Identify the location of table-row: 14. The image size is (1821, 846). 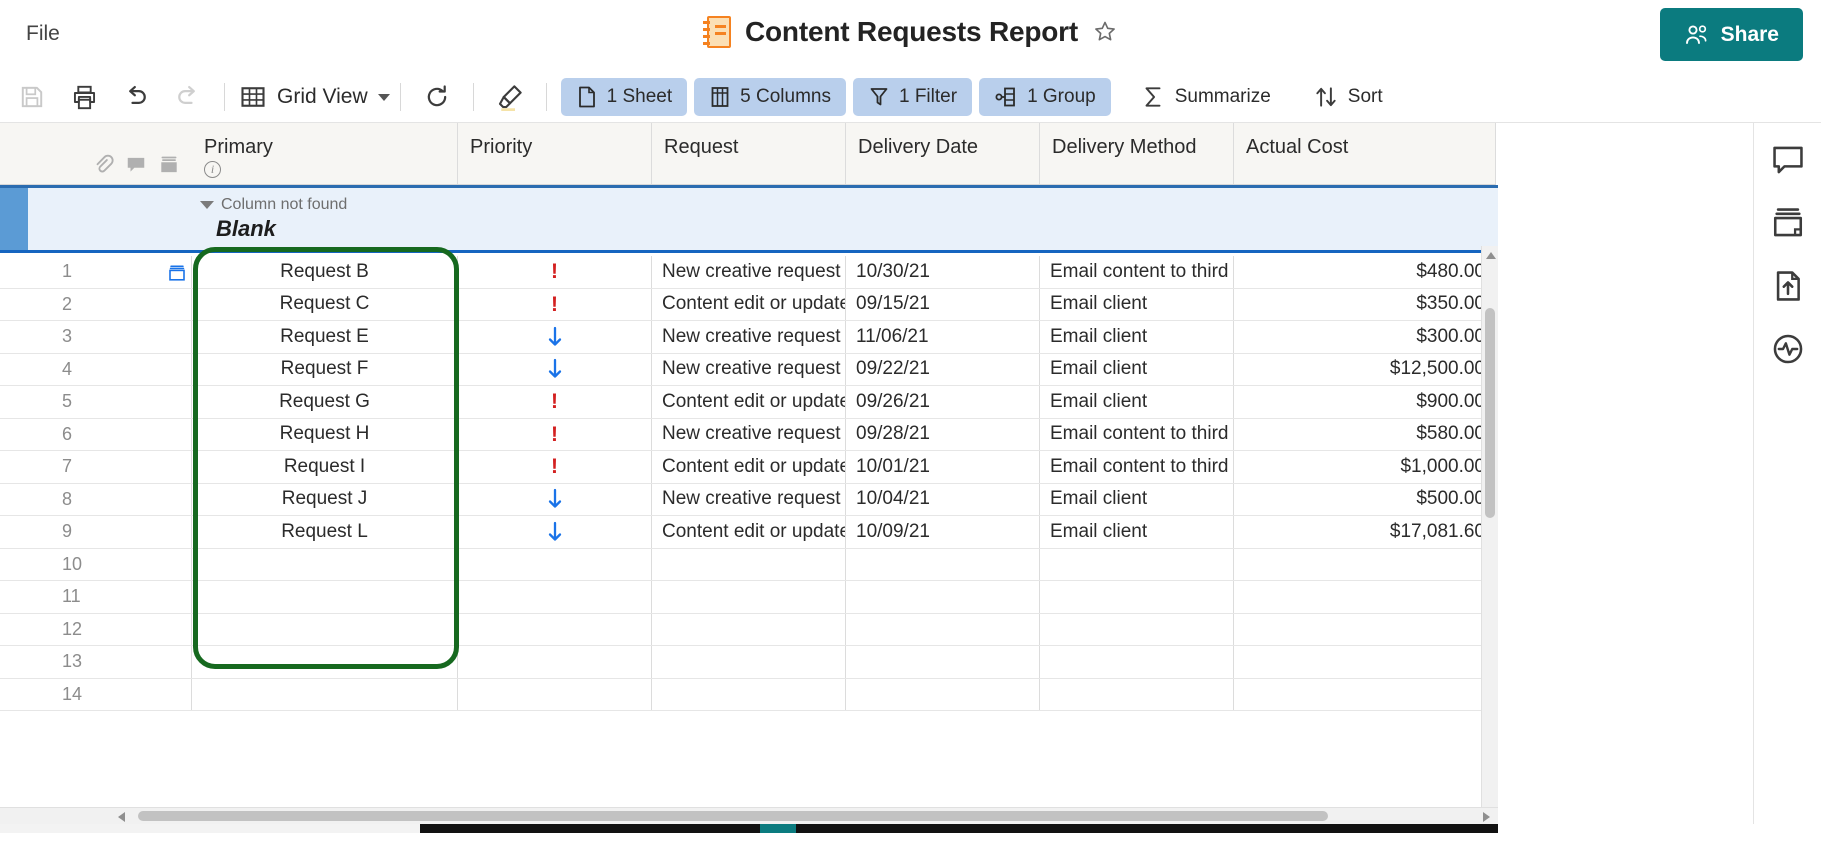
(749, 694).